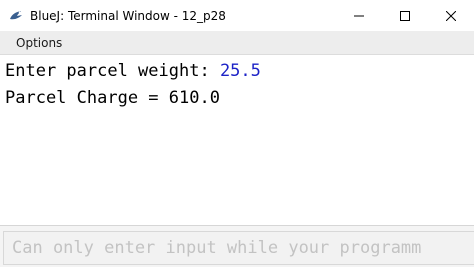  I want to click on user-input-echo: 25.5, so click(240, 71).